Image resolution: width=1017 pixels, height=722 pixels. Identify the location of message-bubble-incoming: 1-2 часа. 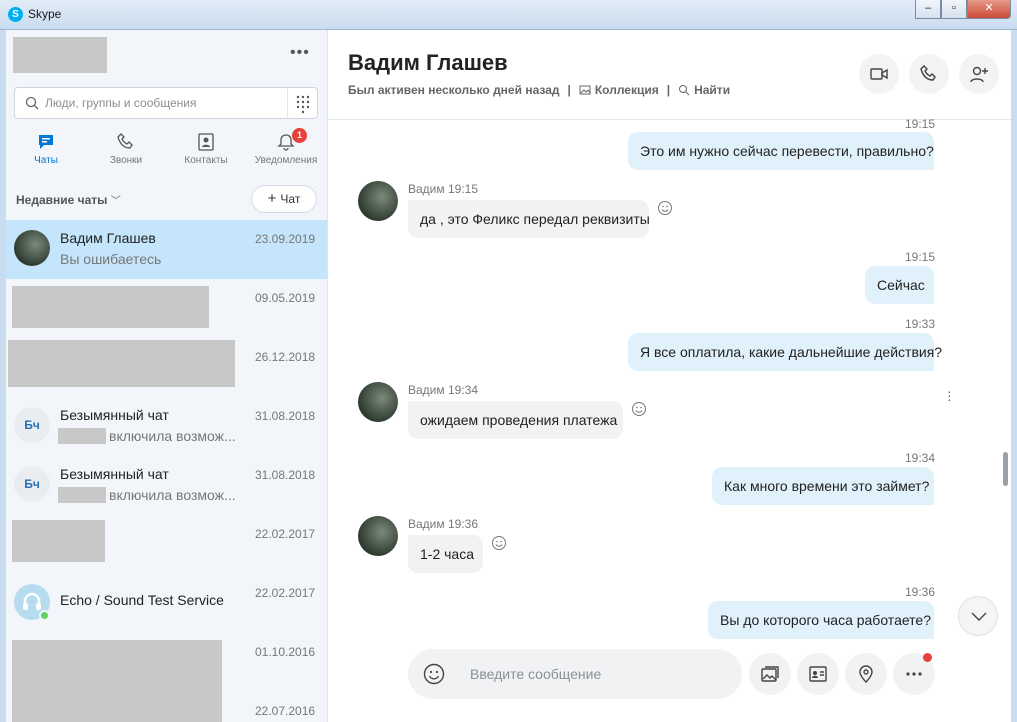
(445, 554).